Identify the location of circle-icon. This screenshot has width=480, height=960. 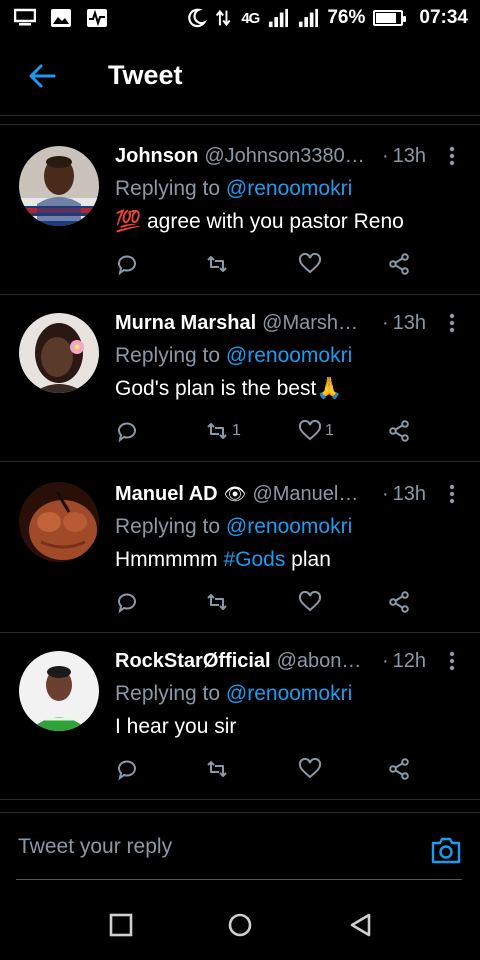
(240, 925).